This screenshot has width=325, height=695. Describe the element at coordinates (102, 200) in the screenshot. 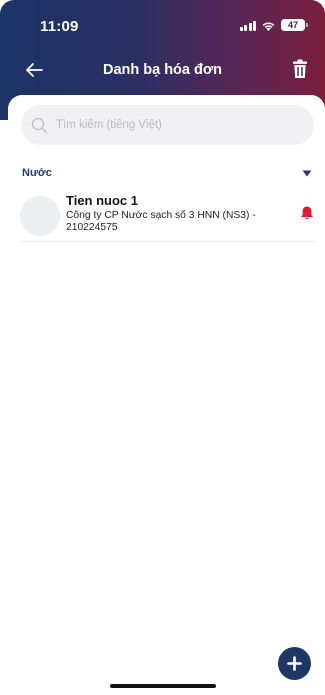

I see `bill-name: Tien nuoc 1` at that location.